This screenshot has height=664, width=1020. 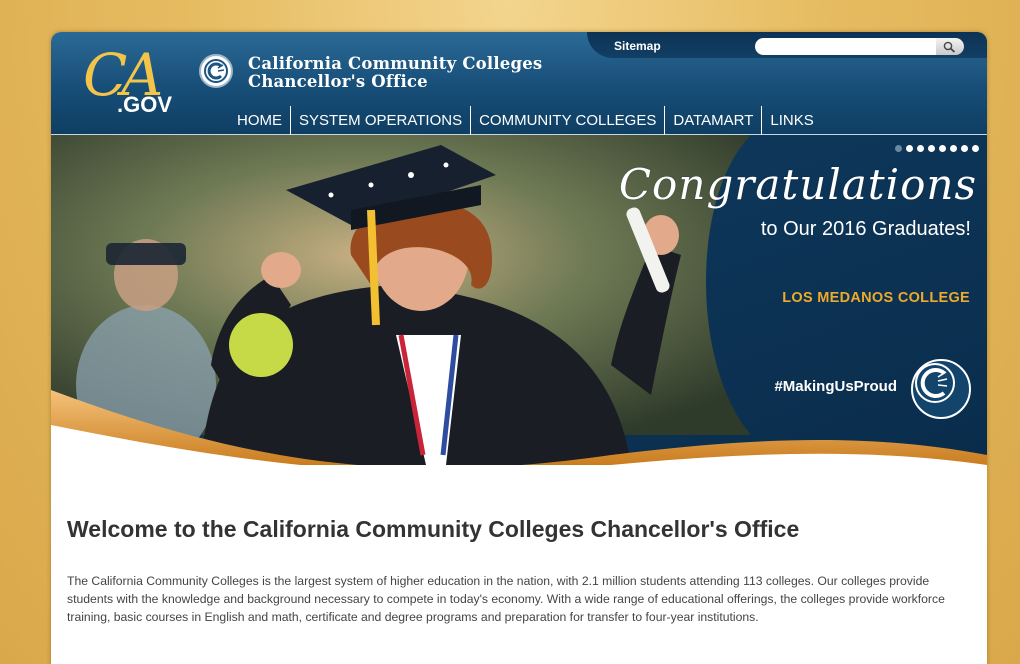 I want to click on nav-item-home: HOME, so click(x=260, y=120).